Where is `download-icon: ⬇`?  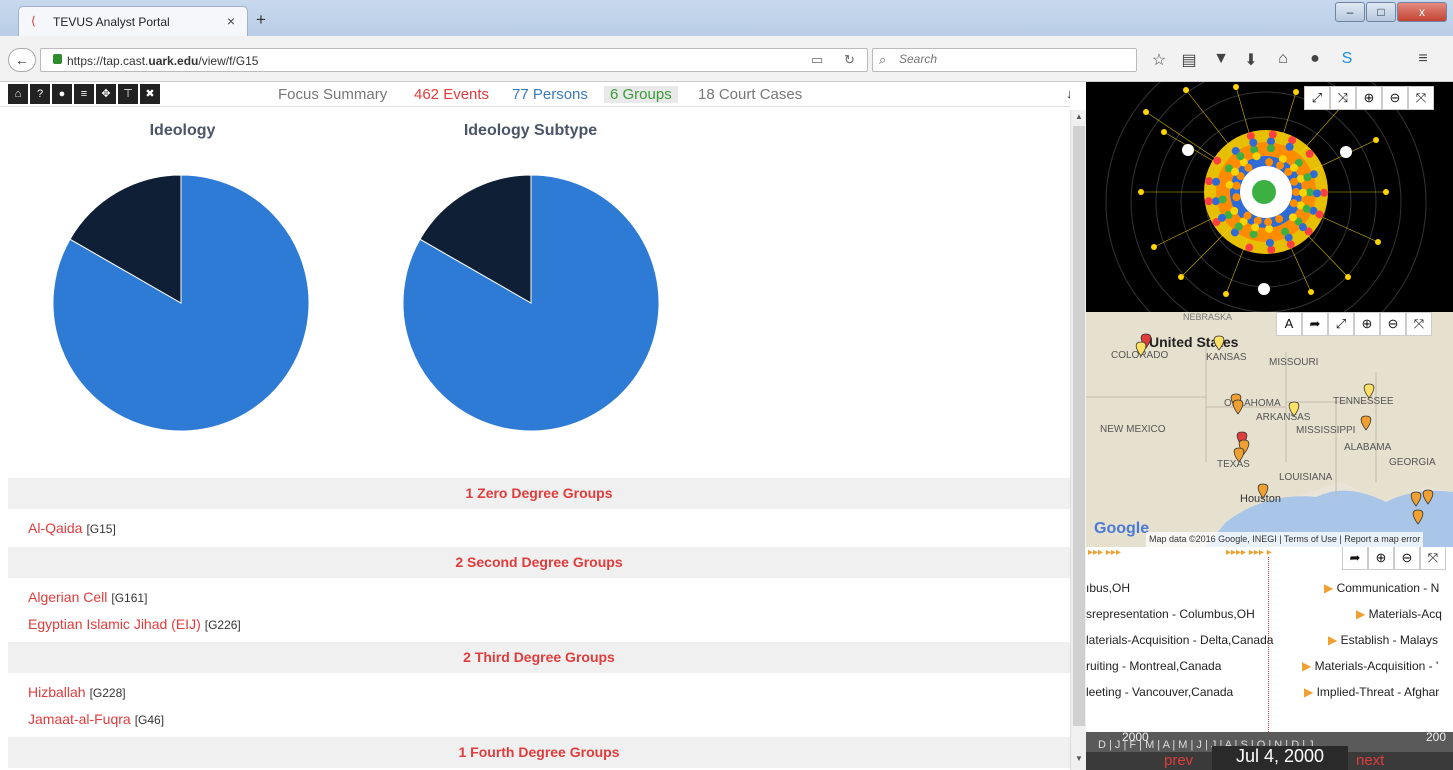 download-icon: ⬇ is located at coordinates (1251, 60).